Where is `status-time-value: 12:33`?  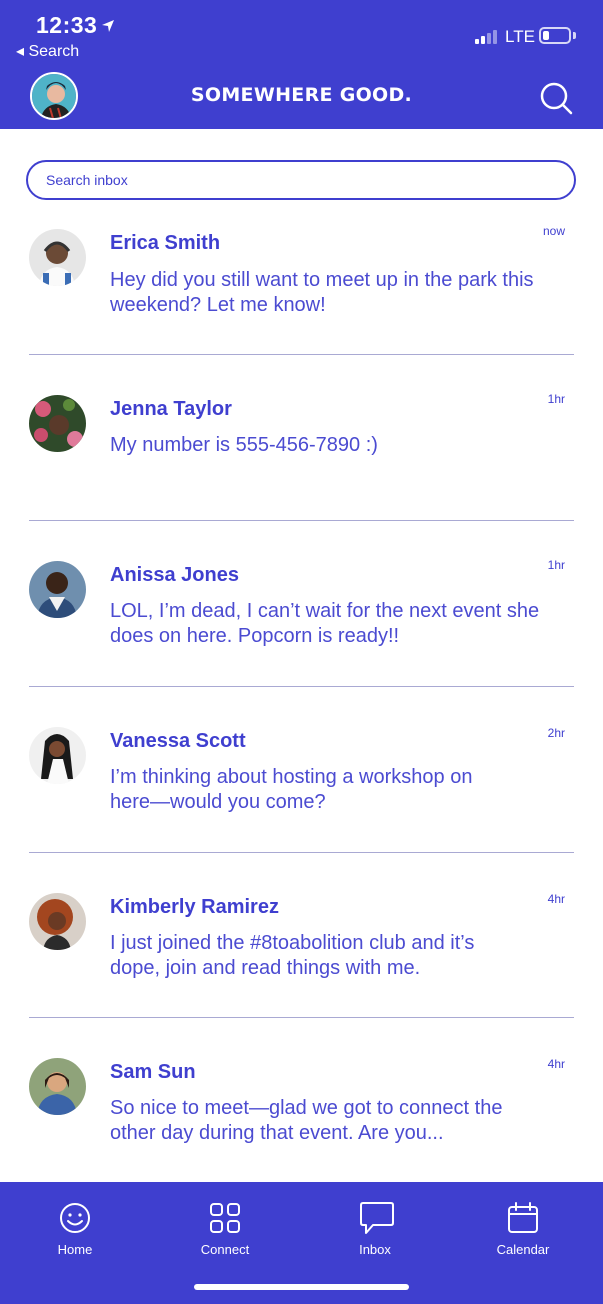 status-time-value: 12:33 is located at coordinates (67, 25).